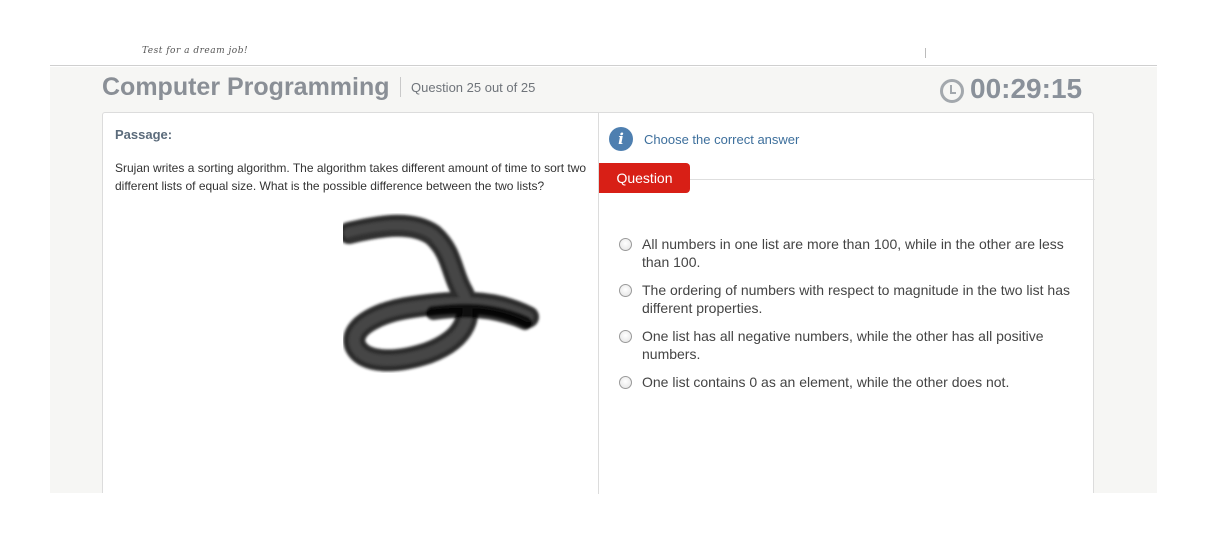  Describe the element at coordinates (400, 87) in the screenshot. I see `header-divider` at that location.